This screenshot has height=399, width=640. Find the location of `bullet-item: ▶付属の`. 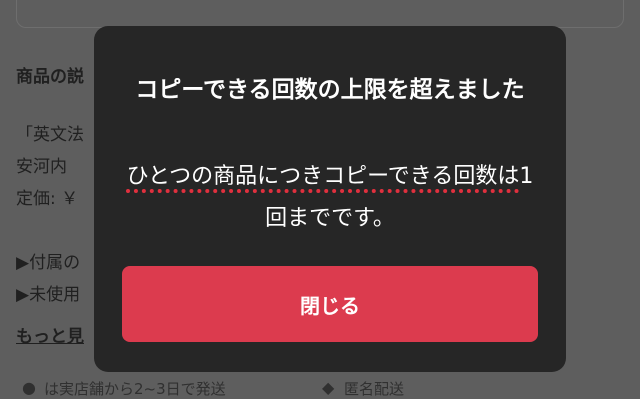

bullet-item: ▶付属の is located at coordinates (48, 263).